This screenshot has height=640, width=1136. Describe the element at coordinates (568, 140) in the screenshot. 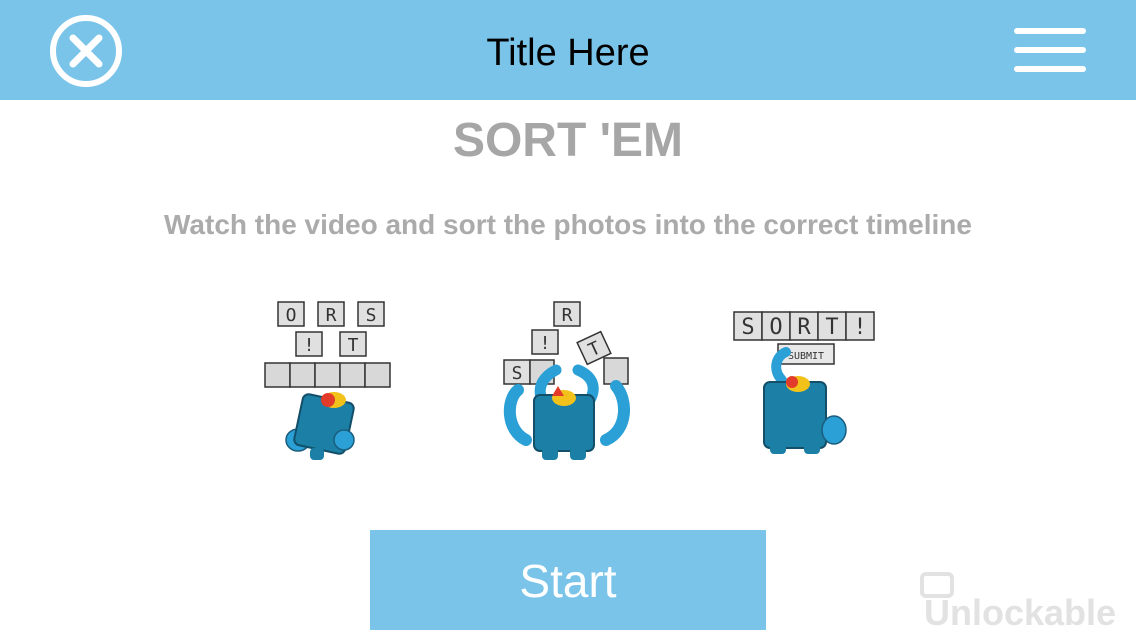

I see `game-title: SORT 'EM` at that location.